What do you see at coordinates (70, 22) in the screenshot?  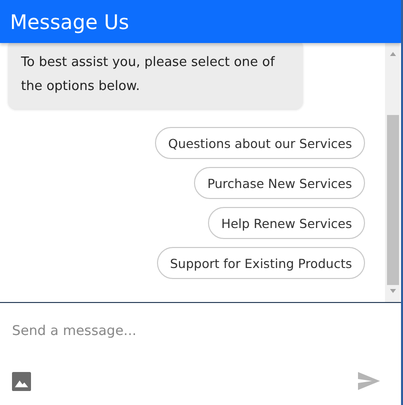 I see `window-title: Message Us` at bounding box center [70, 22].